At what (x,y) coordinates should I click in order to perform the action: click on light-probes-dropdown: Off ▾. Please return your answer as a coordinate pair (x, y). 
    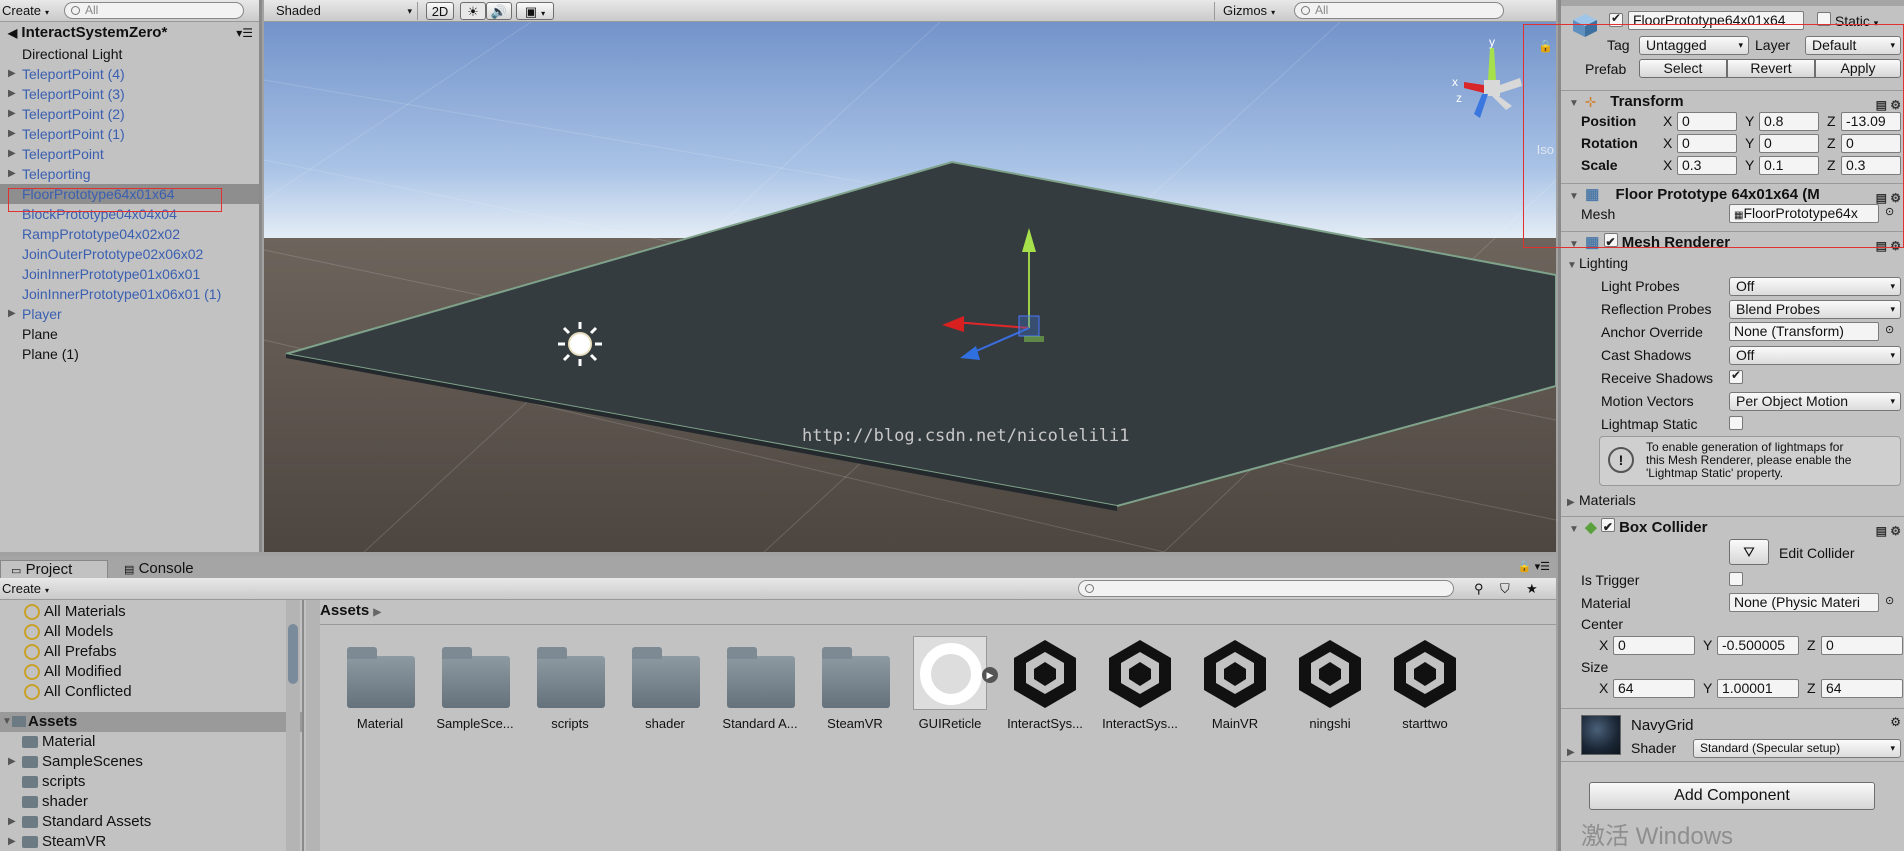
    Looking at the image, I should click on (1815, 286).